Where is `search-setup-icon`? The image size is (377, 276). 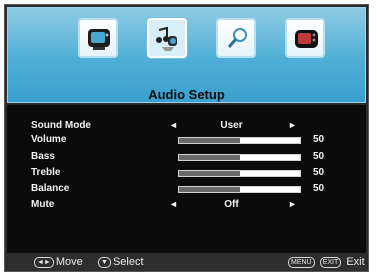
search-setup-icon is located at coordinates (237, 38).